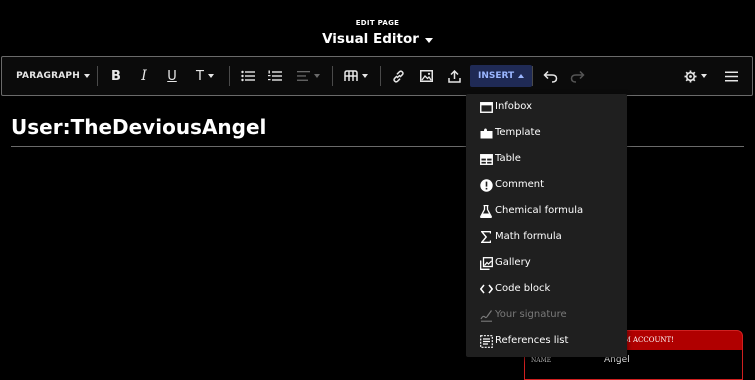 The width and height of the screenshot is (755, 380). I want to click on link-button, so click(398, 76).